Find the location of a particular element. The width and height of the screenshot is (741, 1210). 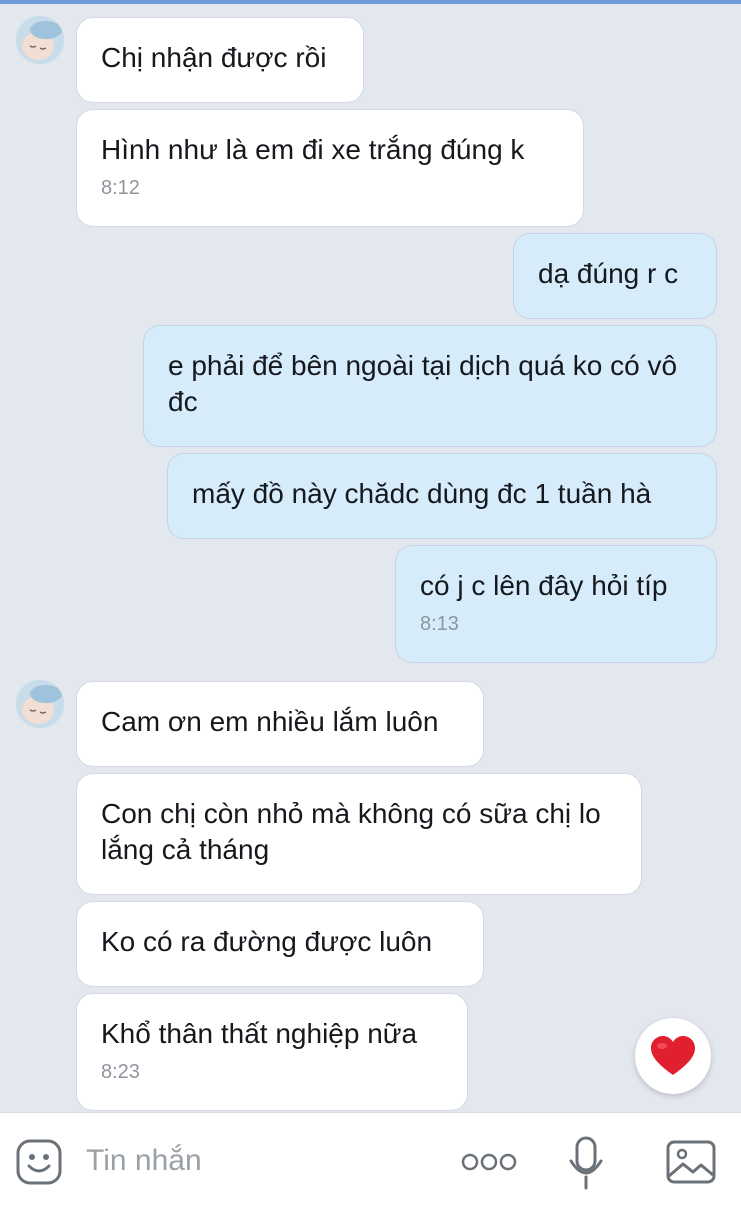

message-text: dạ đúng r c is located at coordinates (608, 273).